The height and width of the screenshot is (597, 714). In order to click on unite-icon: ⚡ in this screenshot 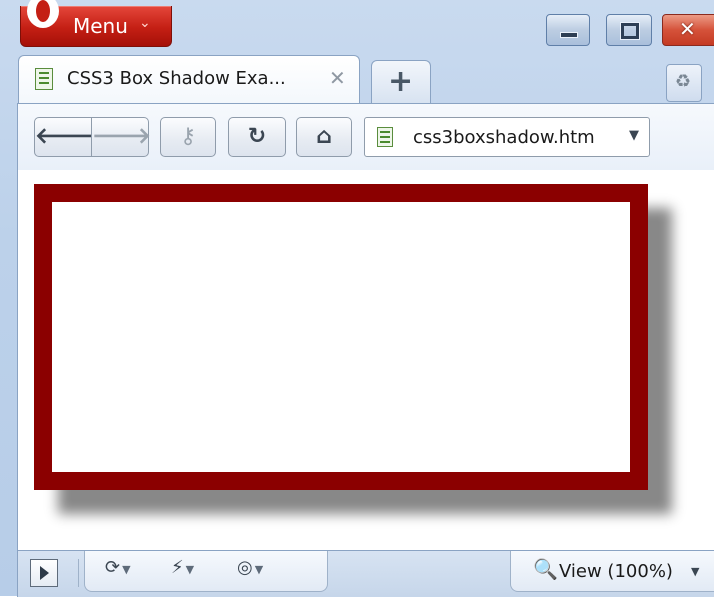, I will do `click(177, 567)`.